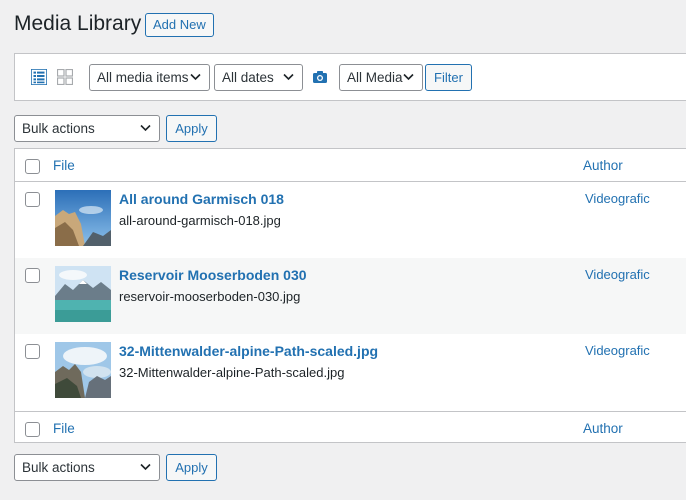  I want to click on media-category-select-value: All Media, so click(375, 77).